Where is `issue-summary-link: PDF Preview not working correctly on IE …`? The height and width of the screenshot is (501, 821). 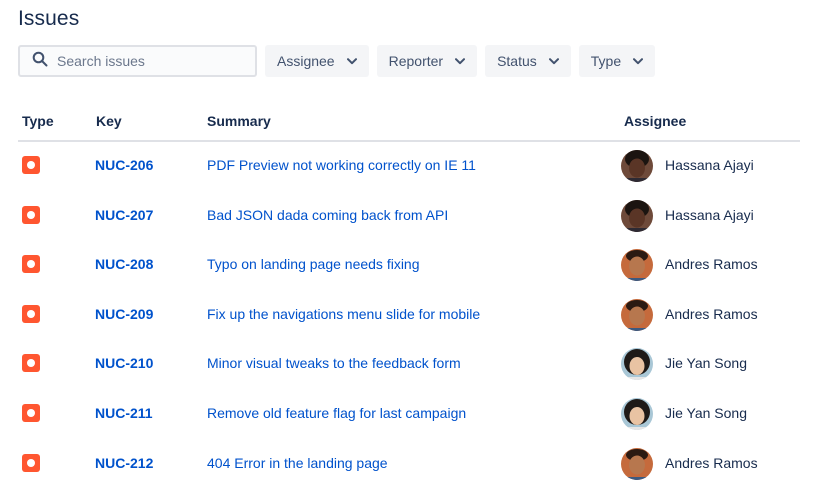 issue-summary-link: PDF Preview not working correctly on IE … is located at coordinates (341, 165).